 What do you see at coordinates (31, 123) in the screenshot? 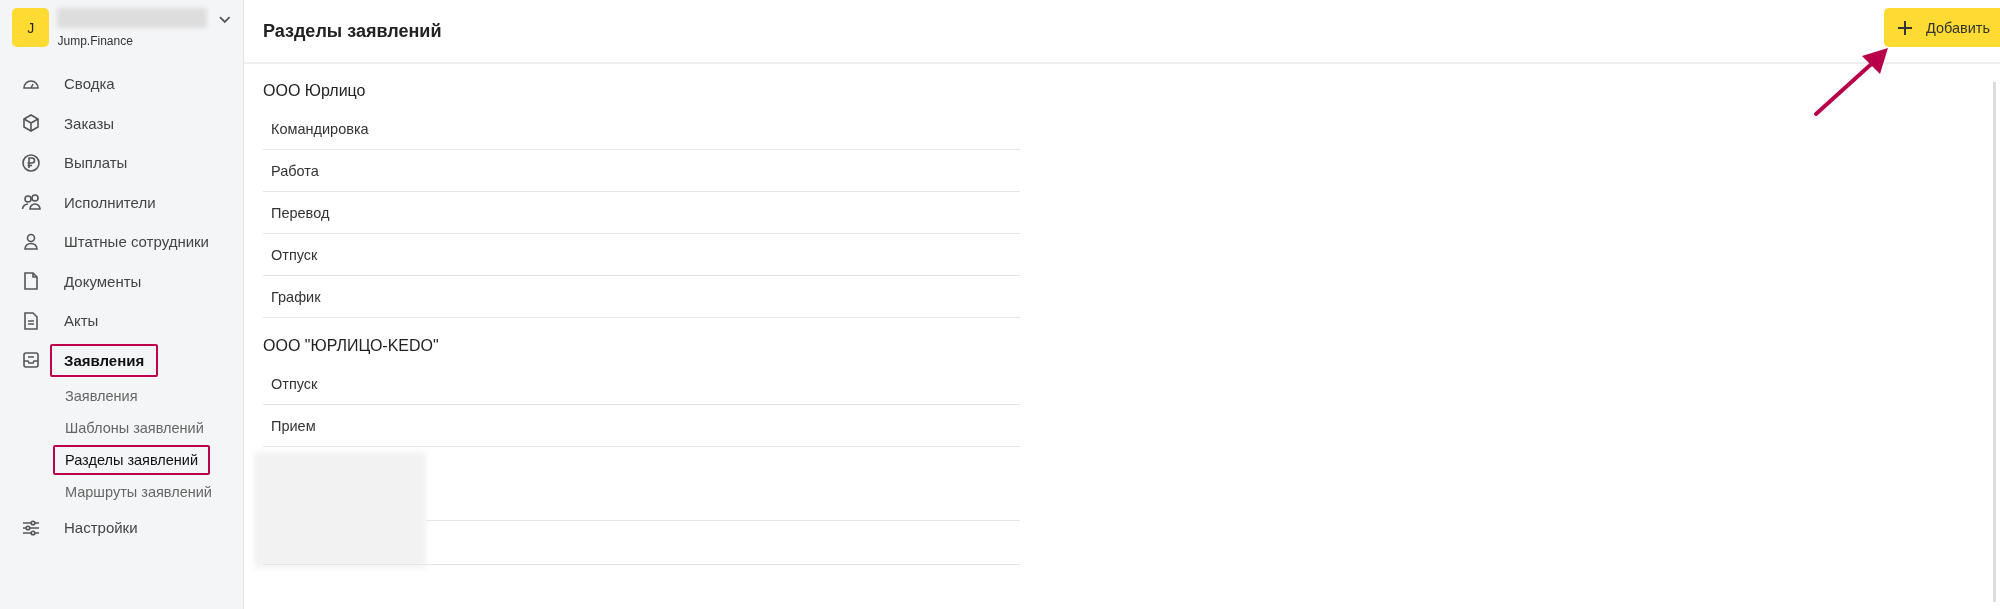
I see `box-icon` at bounding box center [31, 123].